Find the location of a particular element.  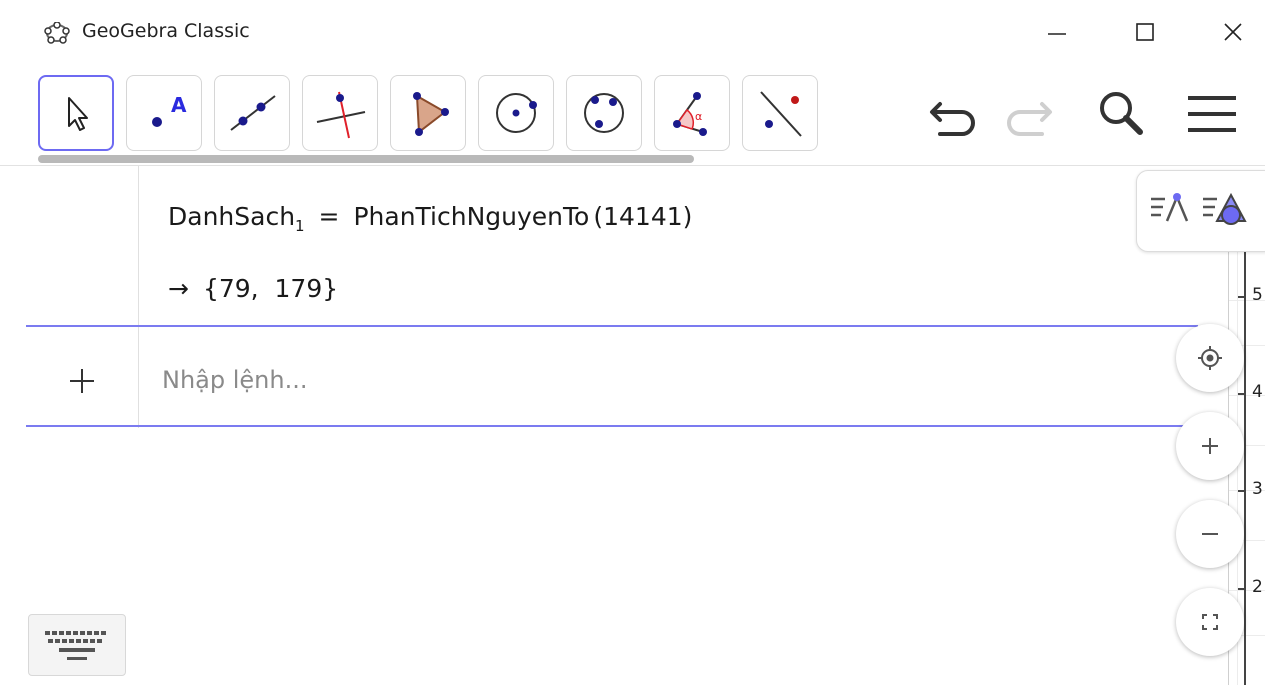

circle-center-point-icon is located at coordinates (516, 113).